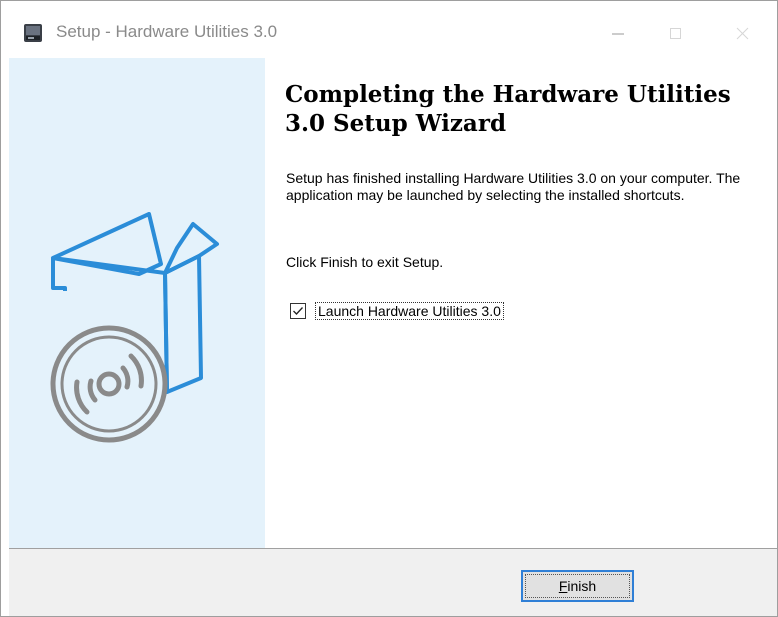  I want to click on close-button, so click(743, 30).